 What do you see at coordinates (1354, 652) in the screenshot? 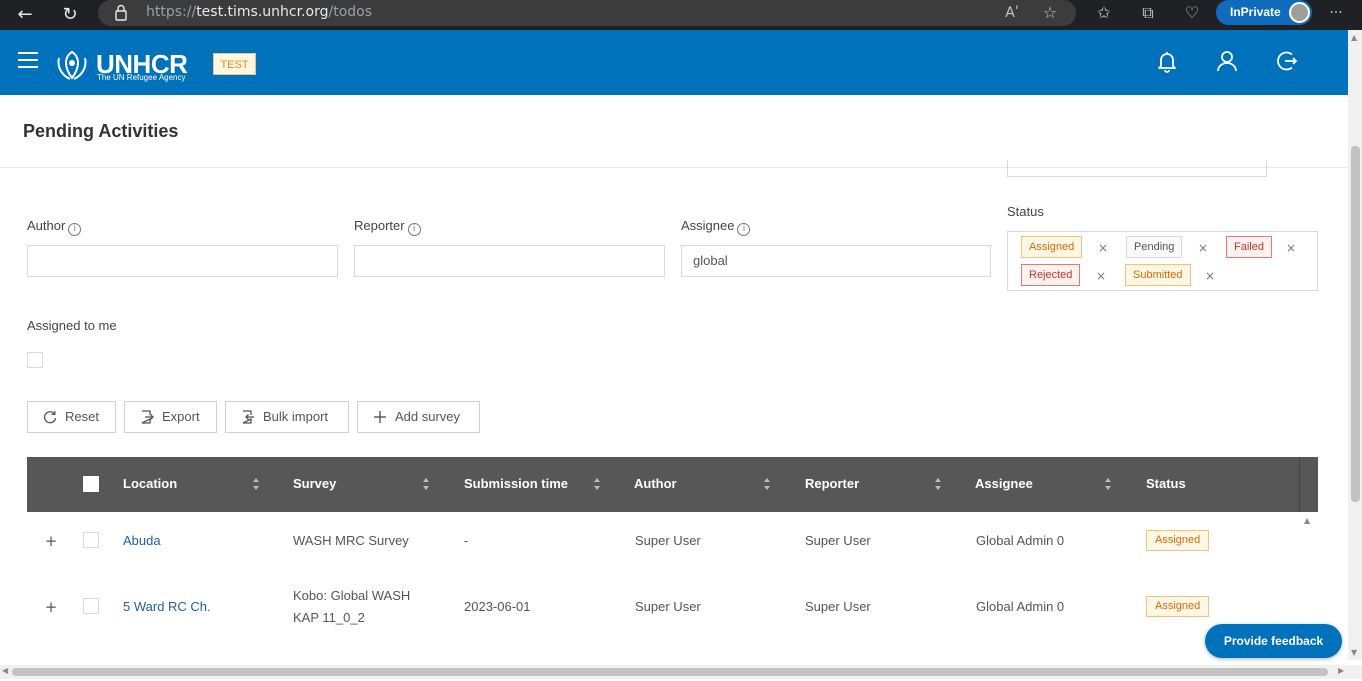
I see `chevron-down-icon: ▼` at bounding box center [1354, 652].